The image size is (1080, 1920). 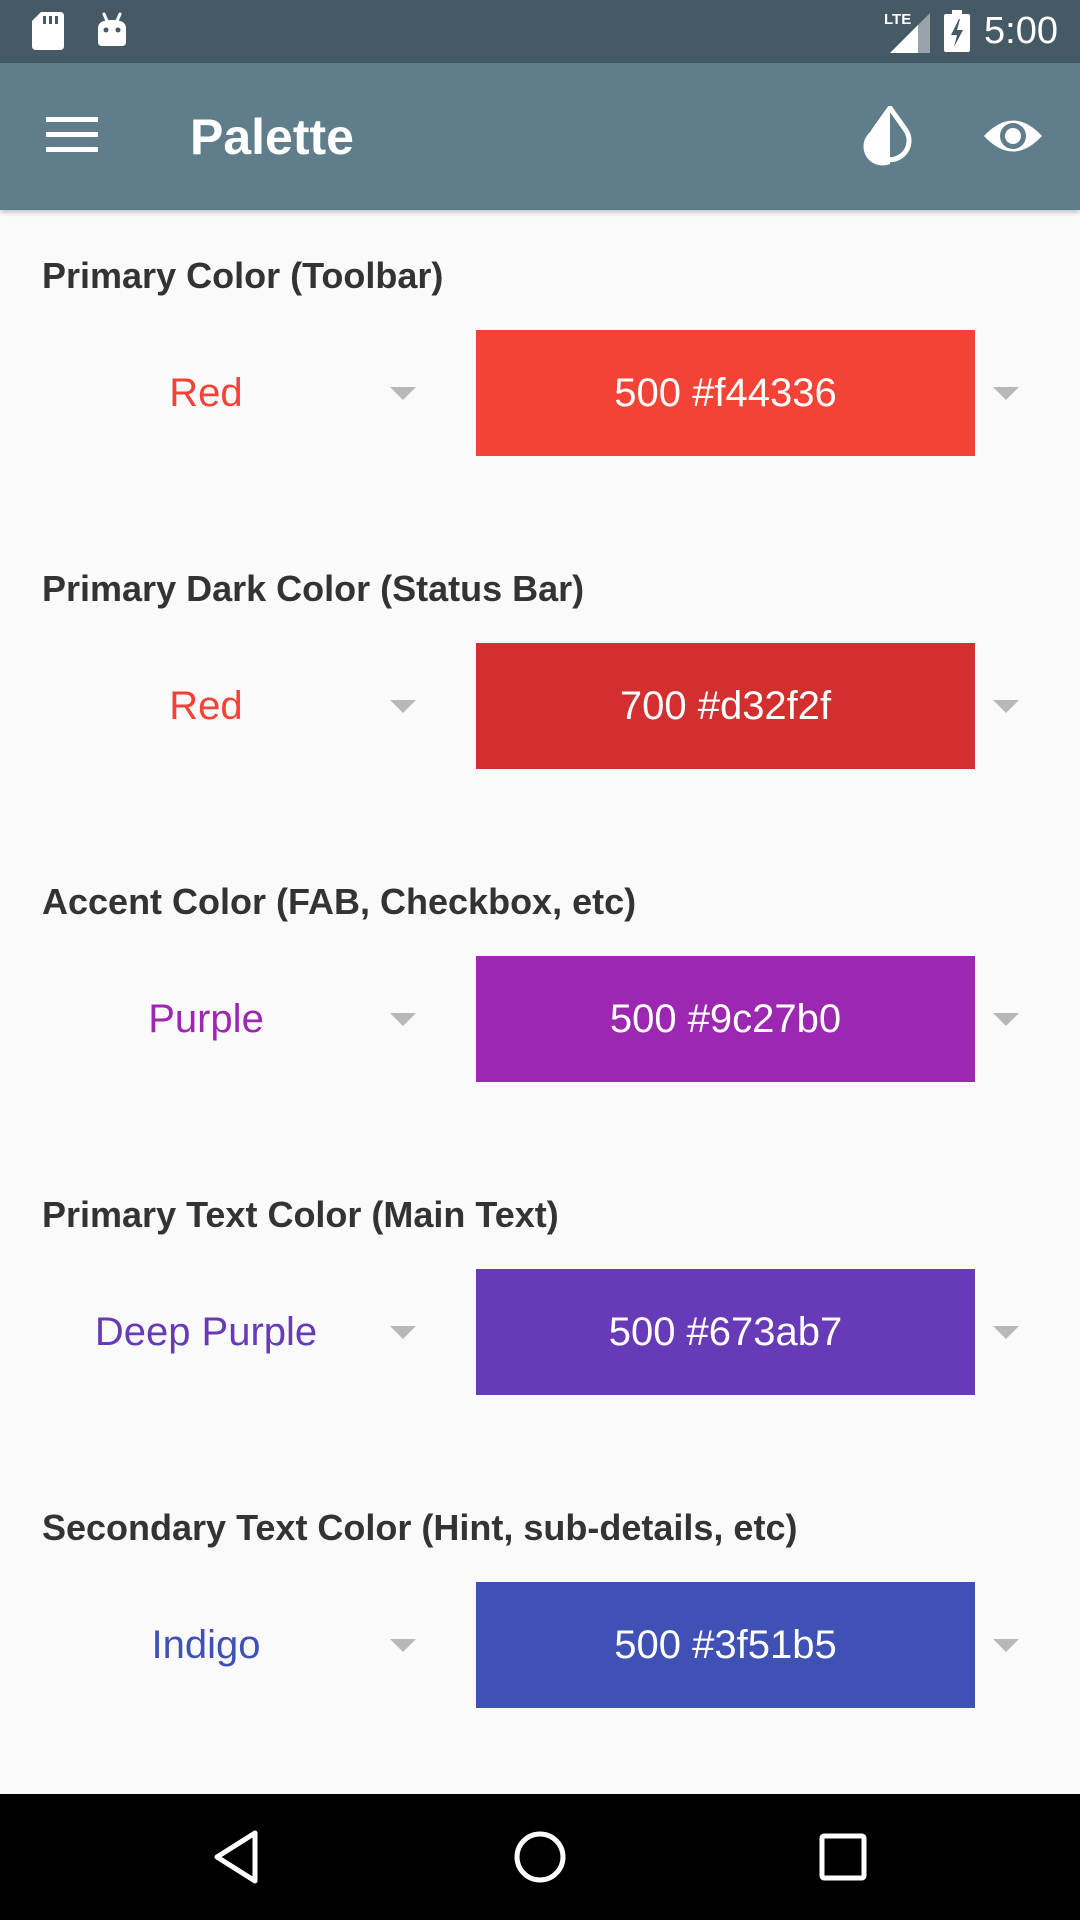 What do you see at coordinates (725, 1019) in the screenshot?
I see `color-swatch: 500 #9c27b0` at bounding box center [725, 1019].